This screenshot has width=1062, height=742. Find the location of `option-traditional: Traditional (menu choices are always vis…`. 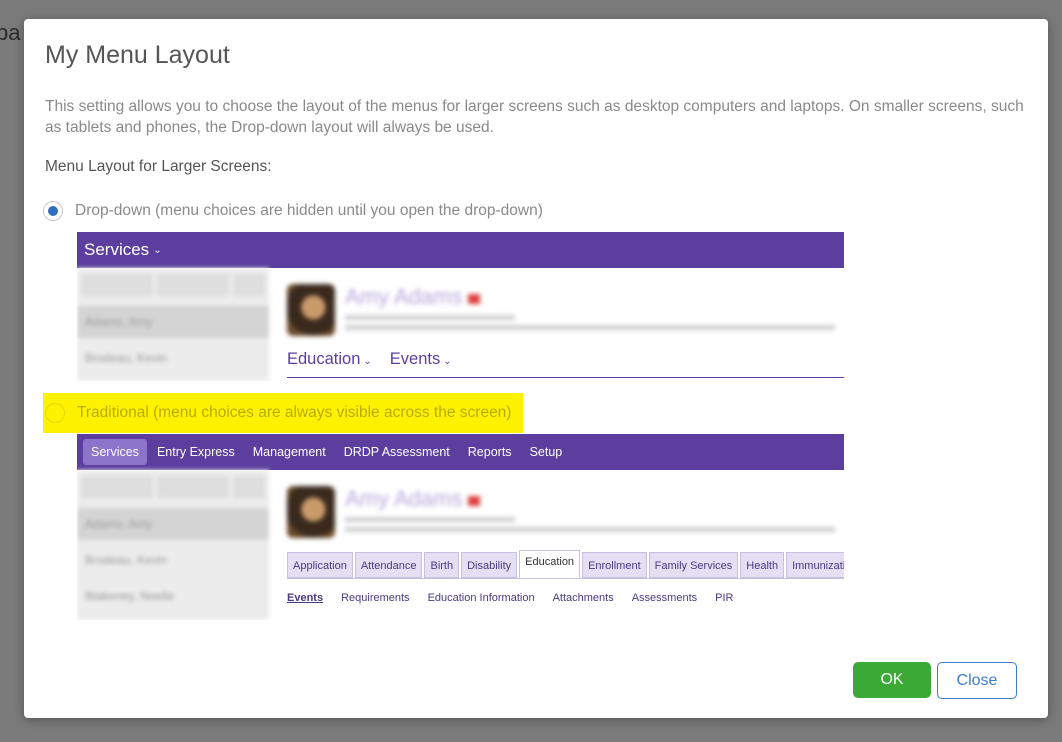

option-traditional: Traditional (menu choices are always vis… is located at coordinates (283, 413).